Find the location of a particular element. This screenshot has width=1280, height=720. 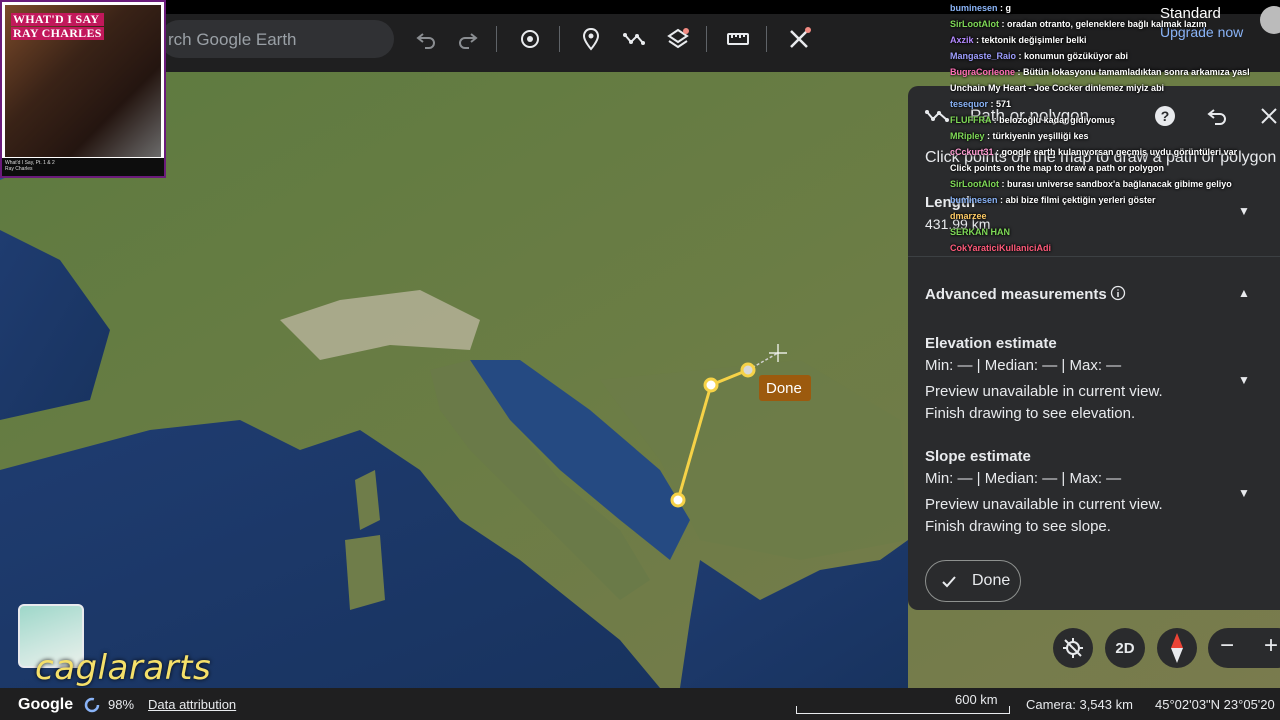

slope-note-2: Finish drawing to see slope. is located at coordinates (1018, 526).